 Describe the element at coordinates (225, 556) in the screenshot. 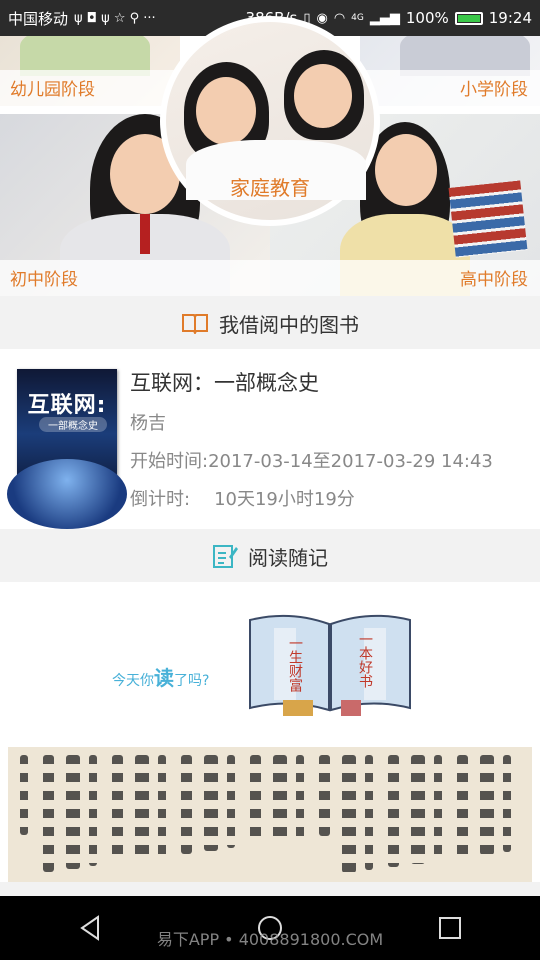

I see `notes-edit-icon` at that location.